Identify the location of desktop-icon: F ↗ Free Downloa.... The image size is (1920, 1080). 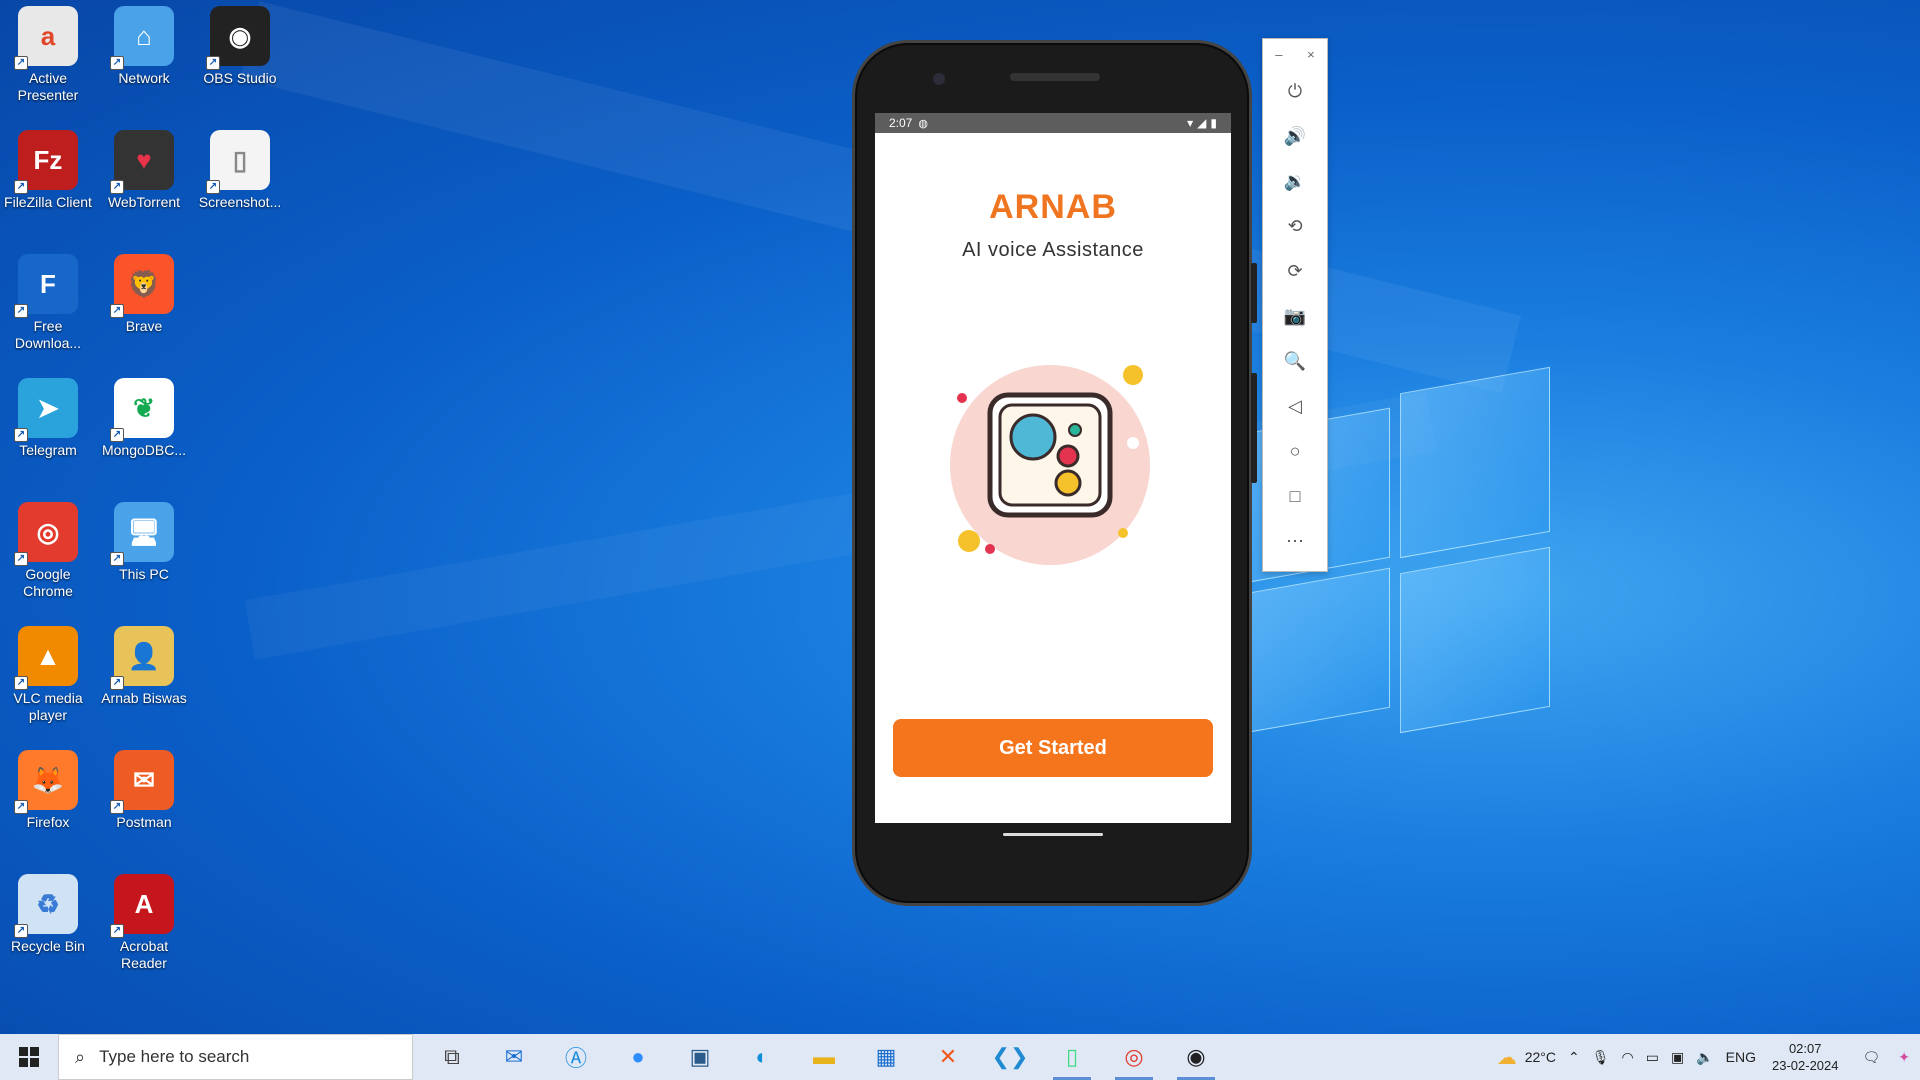
(48, 300).